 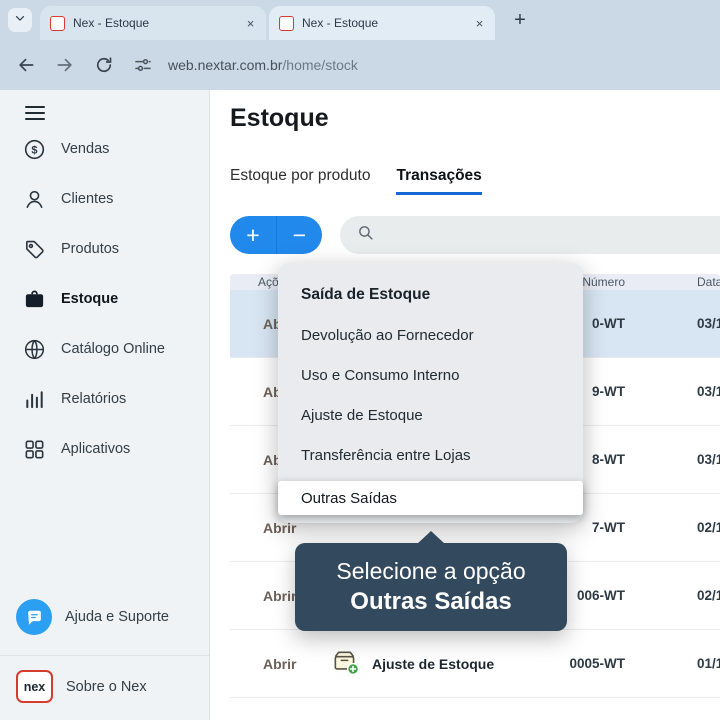 I want to click on forward-arrow-icon, so click(x=64, y=65).